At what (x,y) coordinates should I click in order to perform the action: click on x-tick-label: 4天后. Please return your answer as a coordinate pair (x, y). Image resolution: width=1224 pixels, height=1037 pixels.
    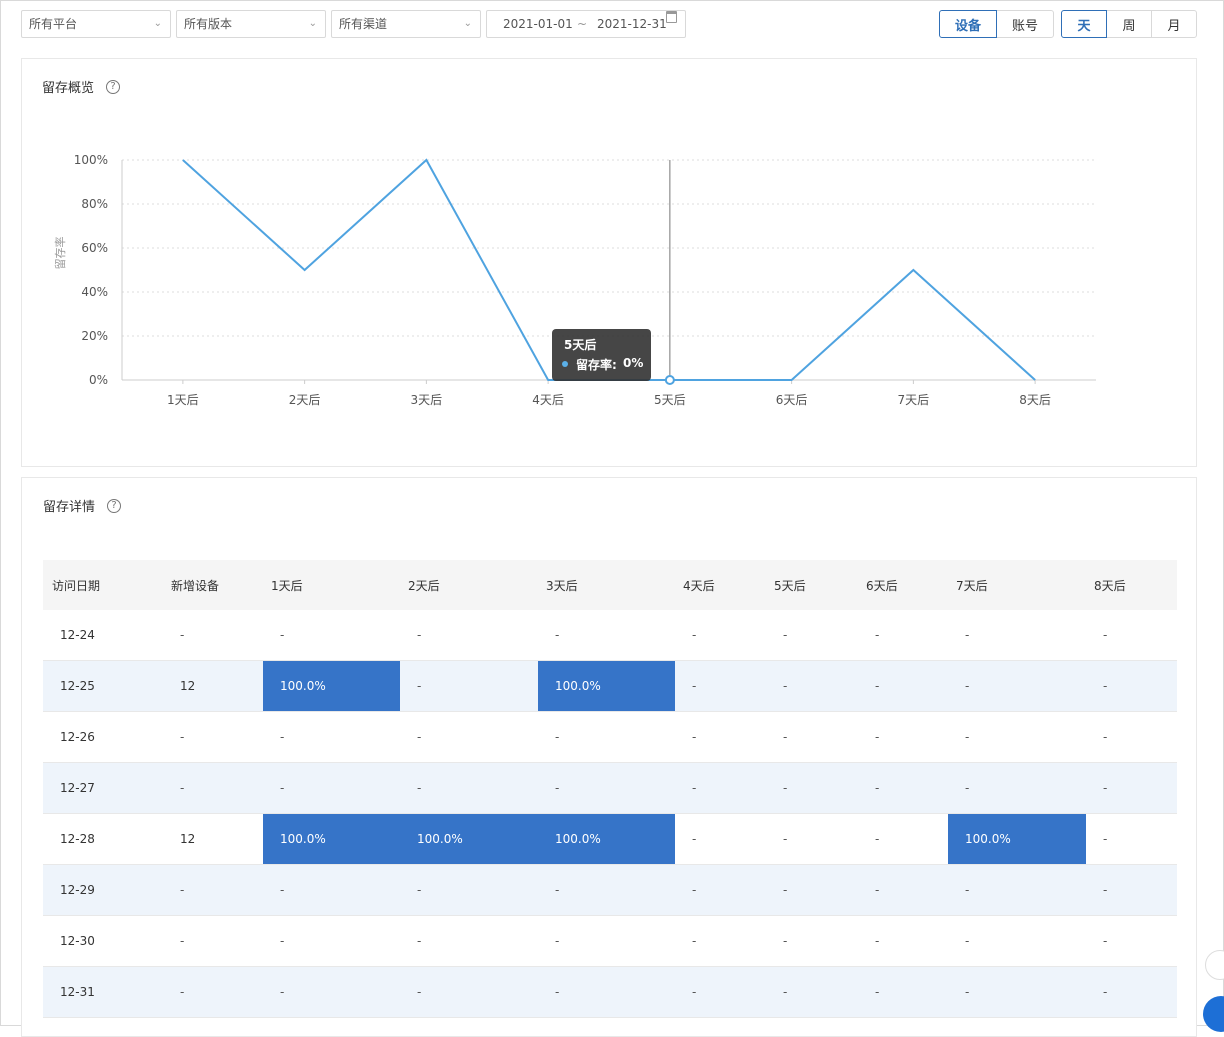
    Looking at the image, I should click on (548, 400).